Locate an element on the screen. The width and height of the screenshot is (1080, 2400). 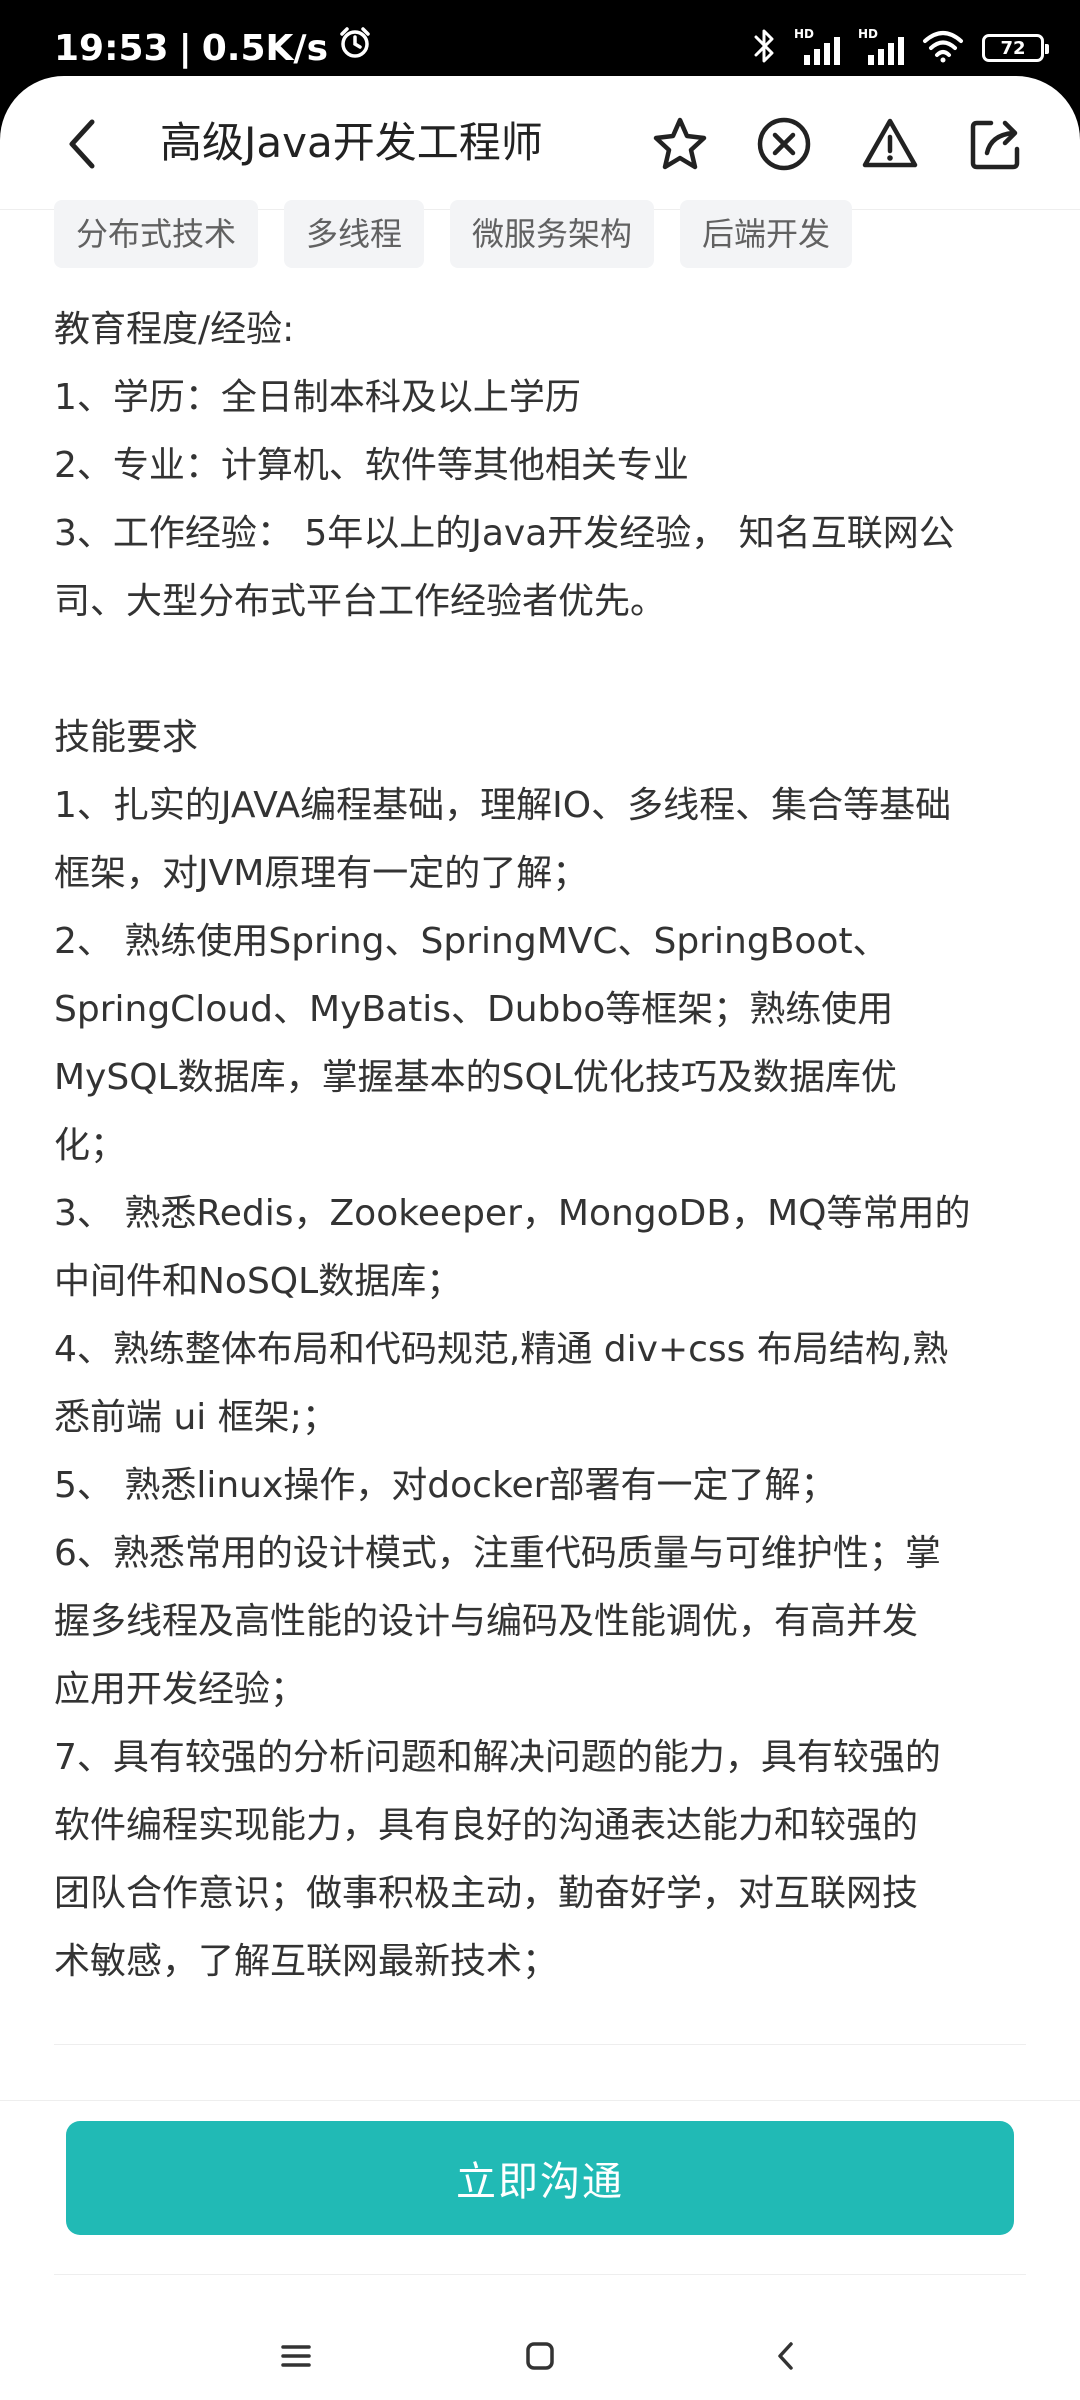
skill-tags: 分布式技术 多线程 微服务架构 后端开发 is located at coordinates (544, 234).